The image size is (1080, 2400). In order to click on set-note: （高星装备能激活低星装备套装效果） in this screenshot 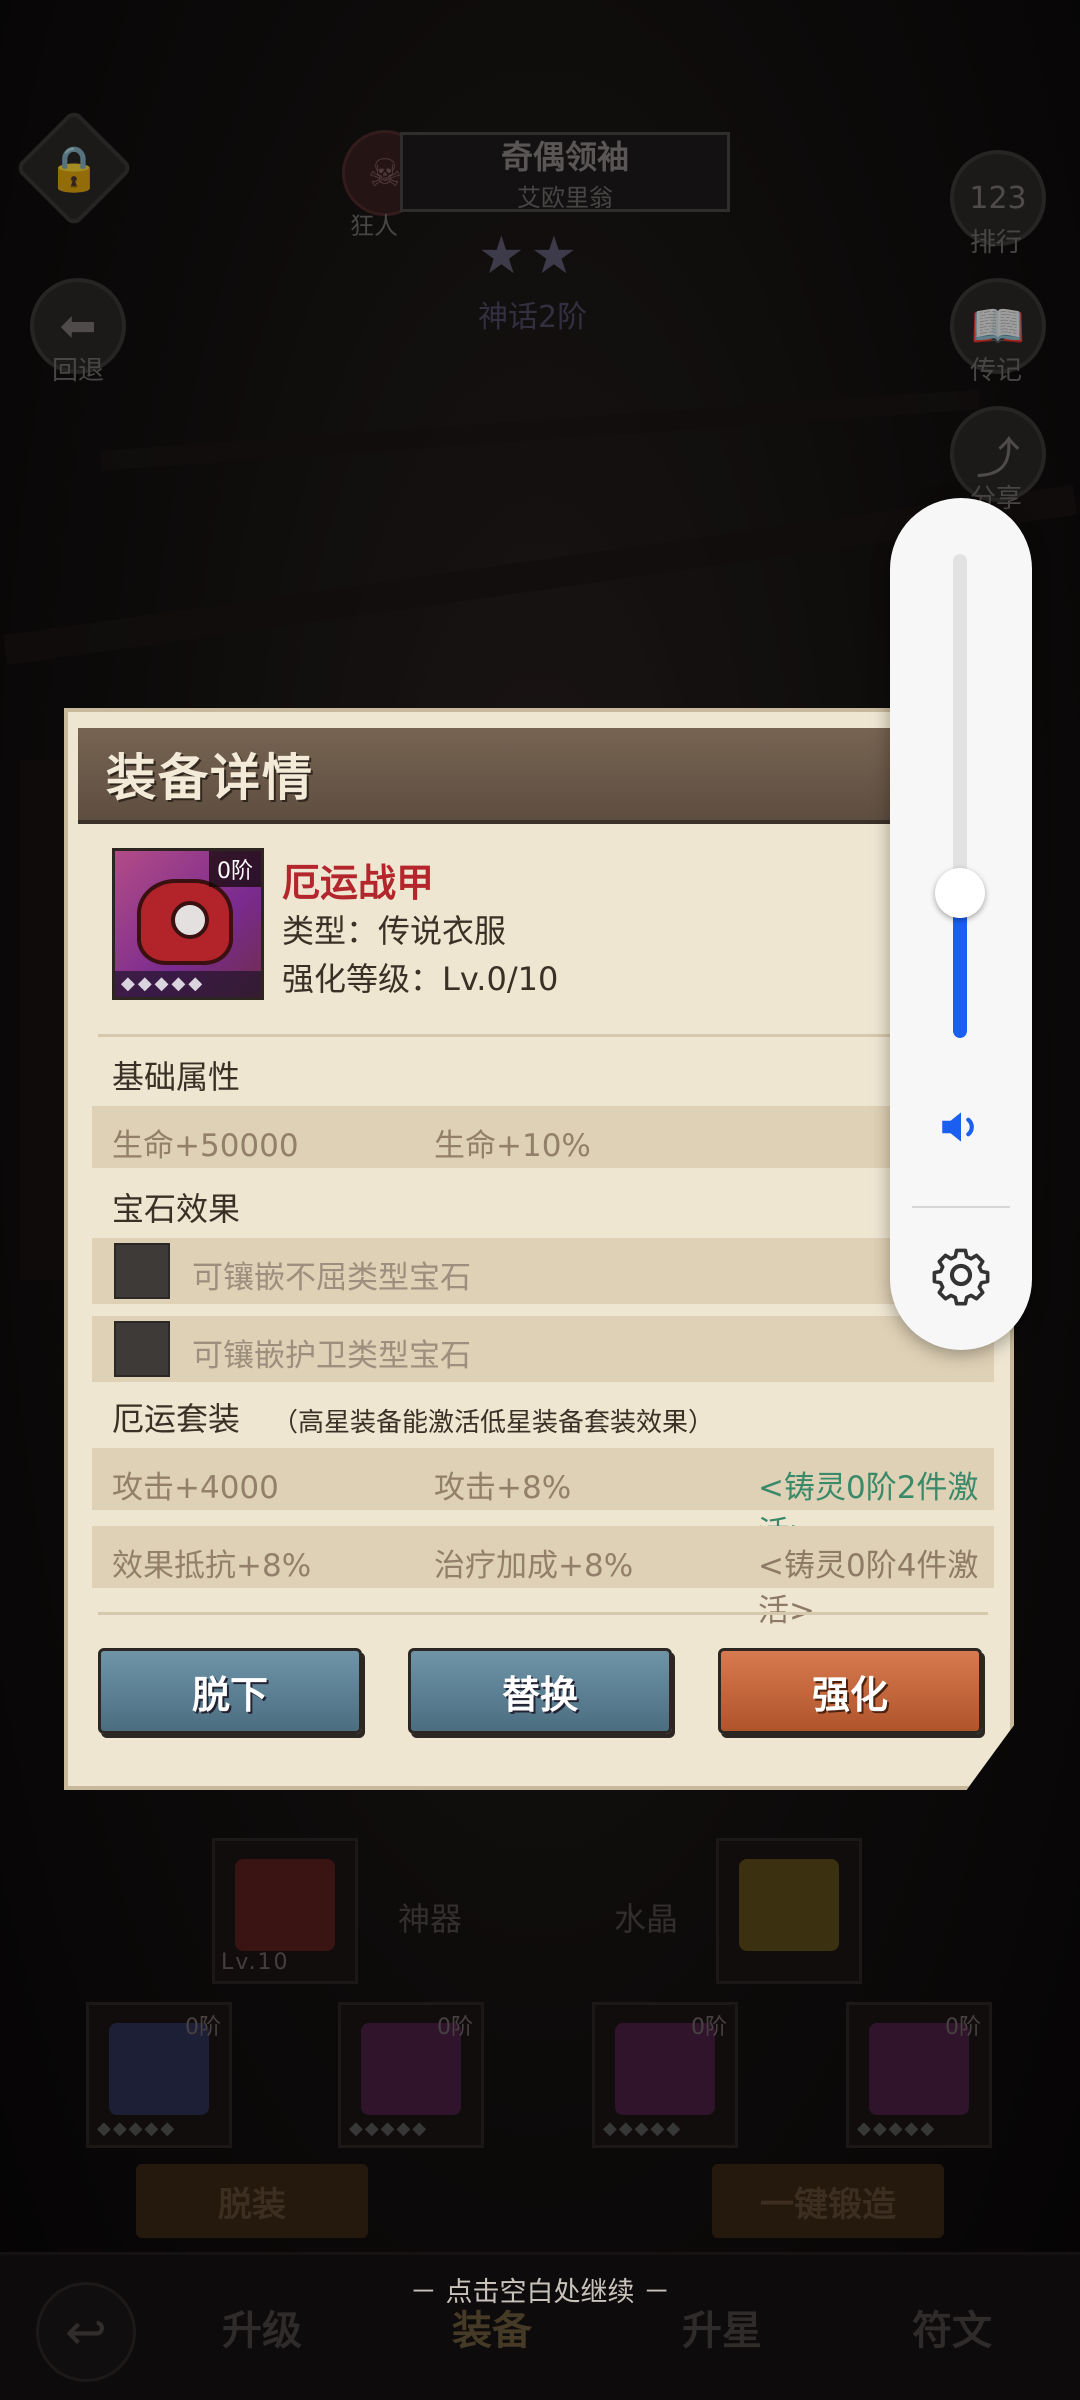, I will do `click(493, 1423)`.